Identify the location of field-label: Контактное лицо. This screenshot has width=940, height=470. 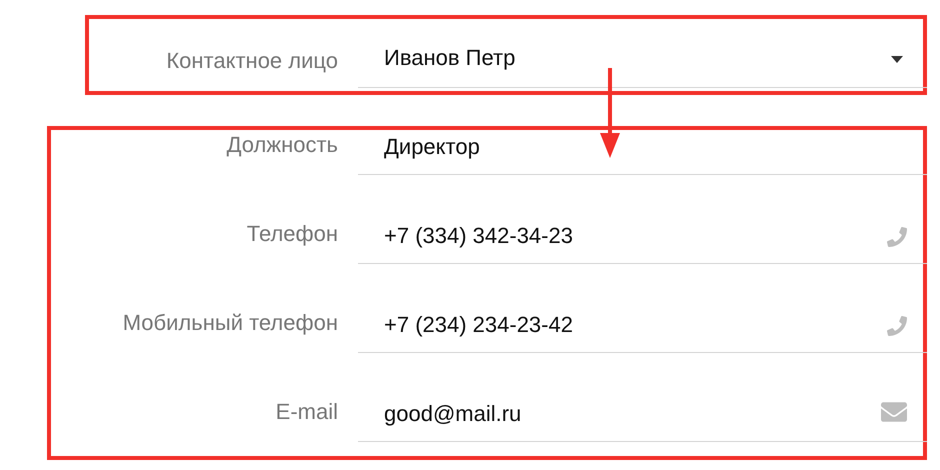
(252, 61).